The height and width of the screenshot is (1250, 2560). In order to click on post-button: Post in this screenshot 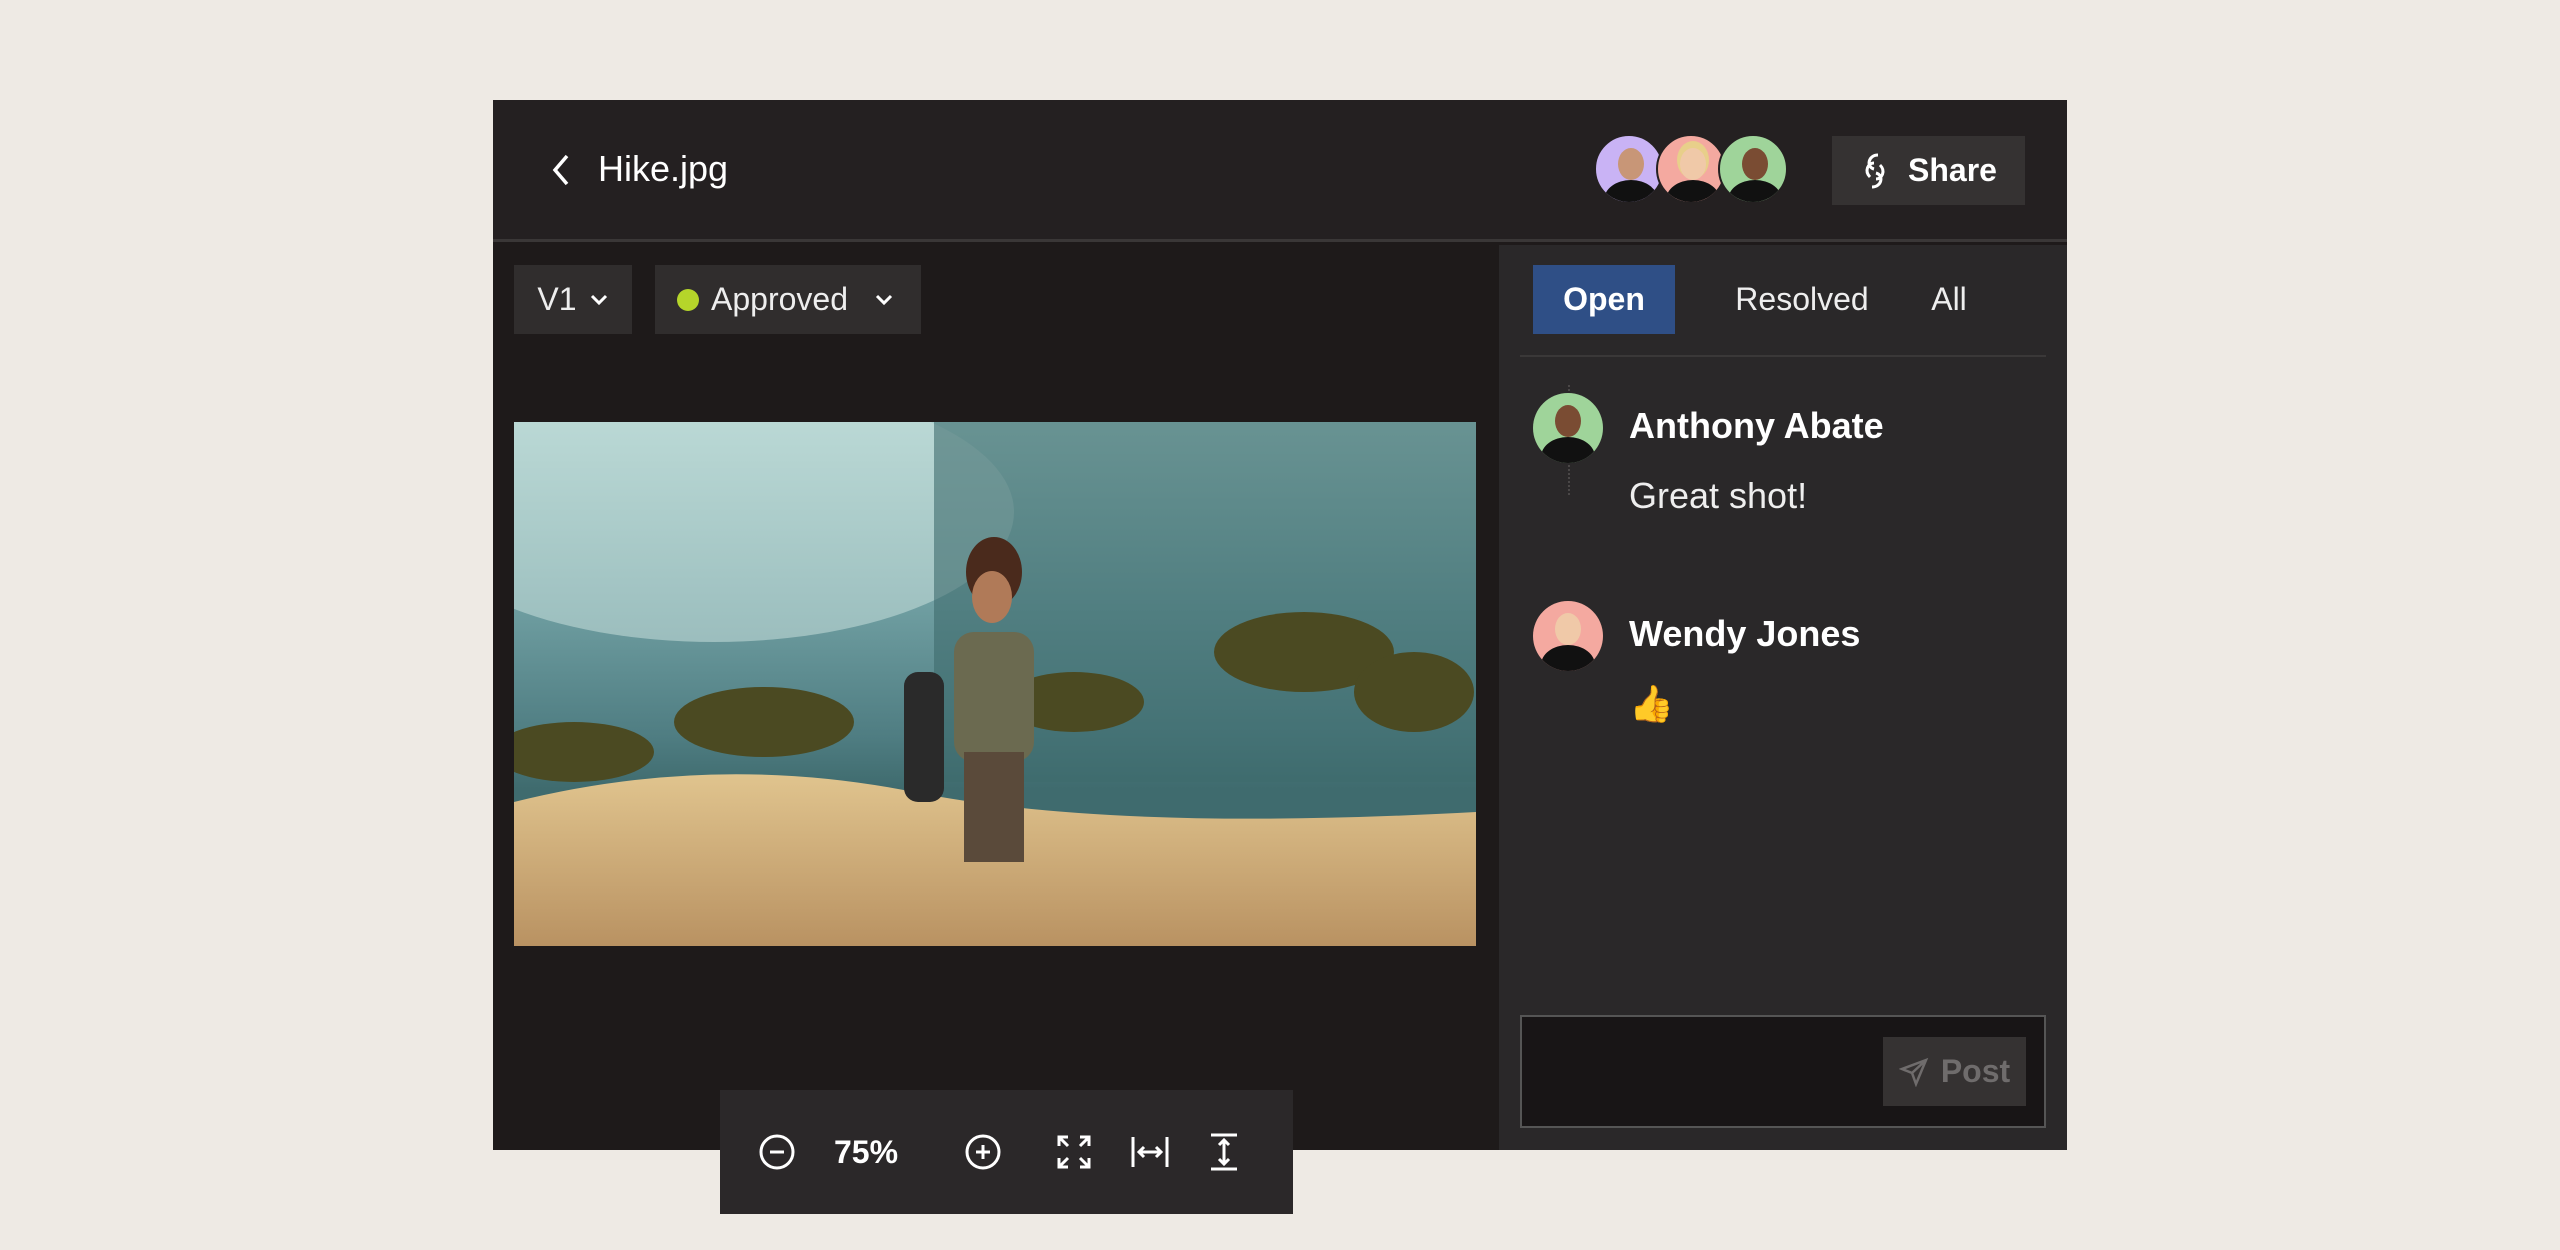, I will do `click(1954, 1071)`.